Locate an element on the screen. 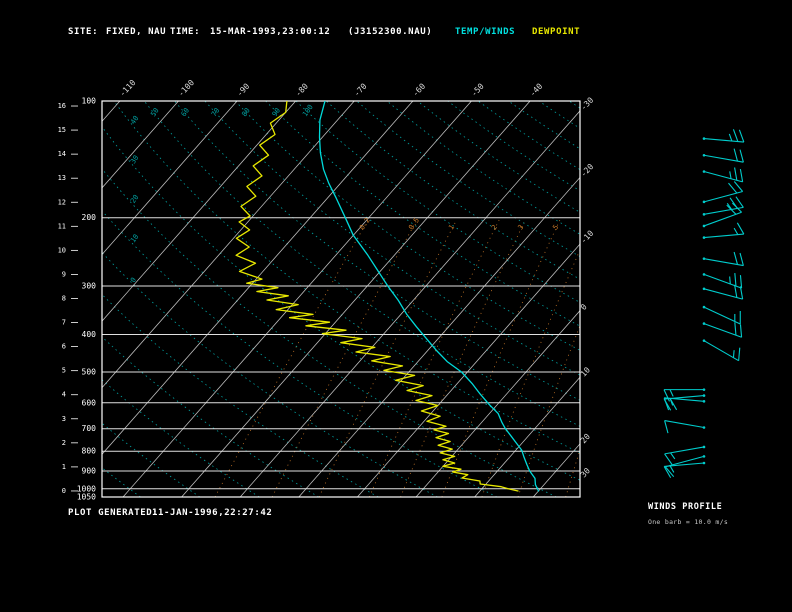  svg-text: -80 is located at coordinates (302, 90).